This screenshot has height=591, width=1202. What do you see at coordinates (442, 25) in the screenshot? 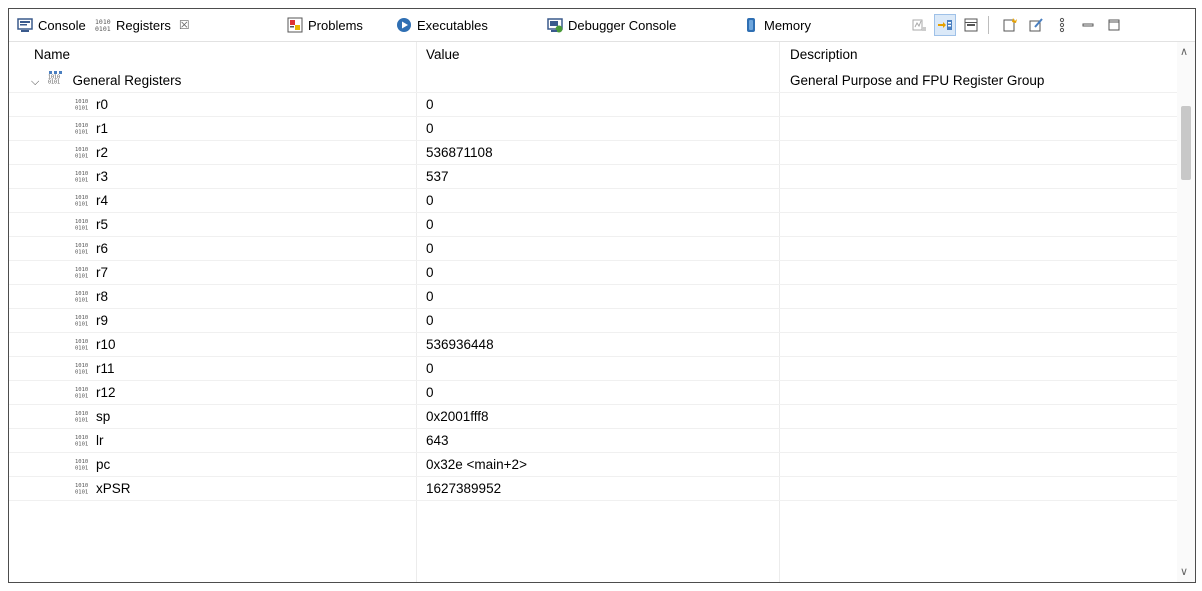
I see `tab-executables: Executables` at bounding box center [442, 25].